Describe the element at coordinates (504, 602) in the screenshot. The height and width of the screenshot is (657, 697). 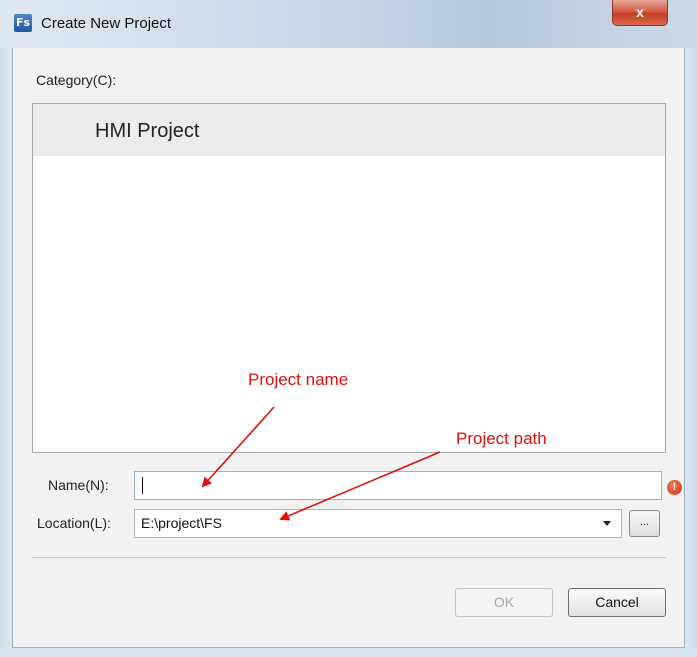
I see `ok-button: OK` at that location.